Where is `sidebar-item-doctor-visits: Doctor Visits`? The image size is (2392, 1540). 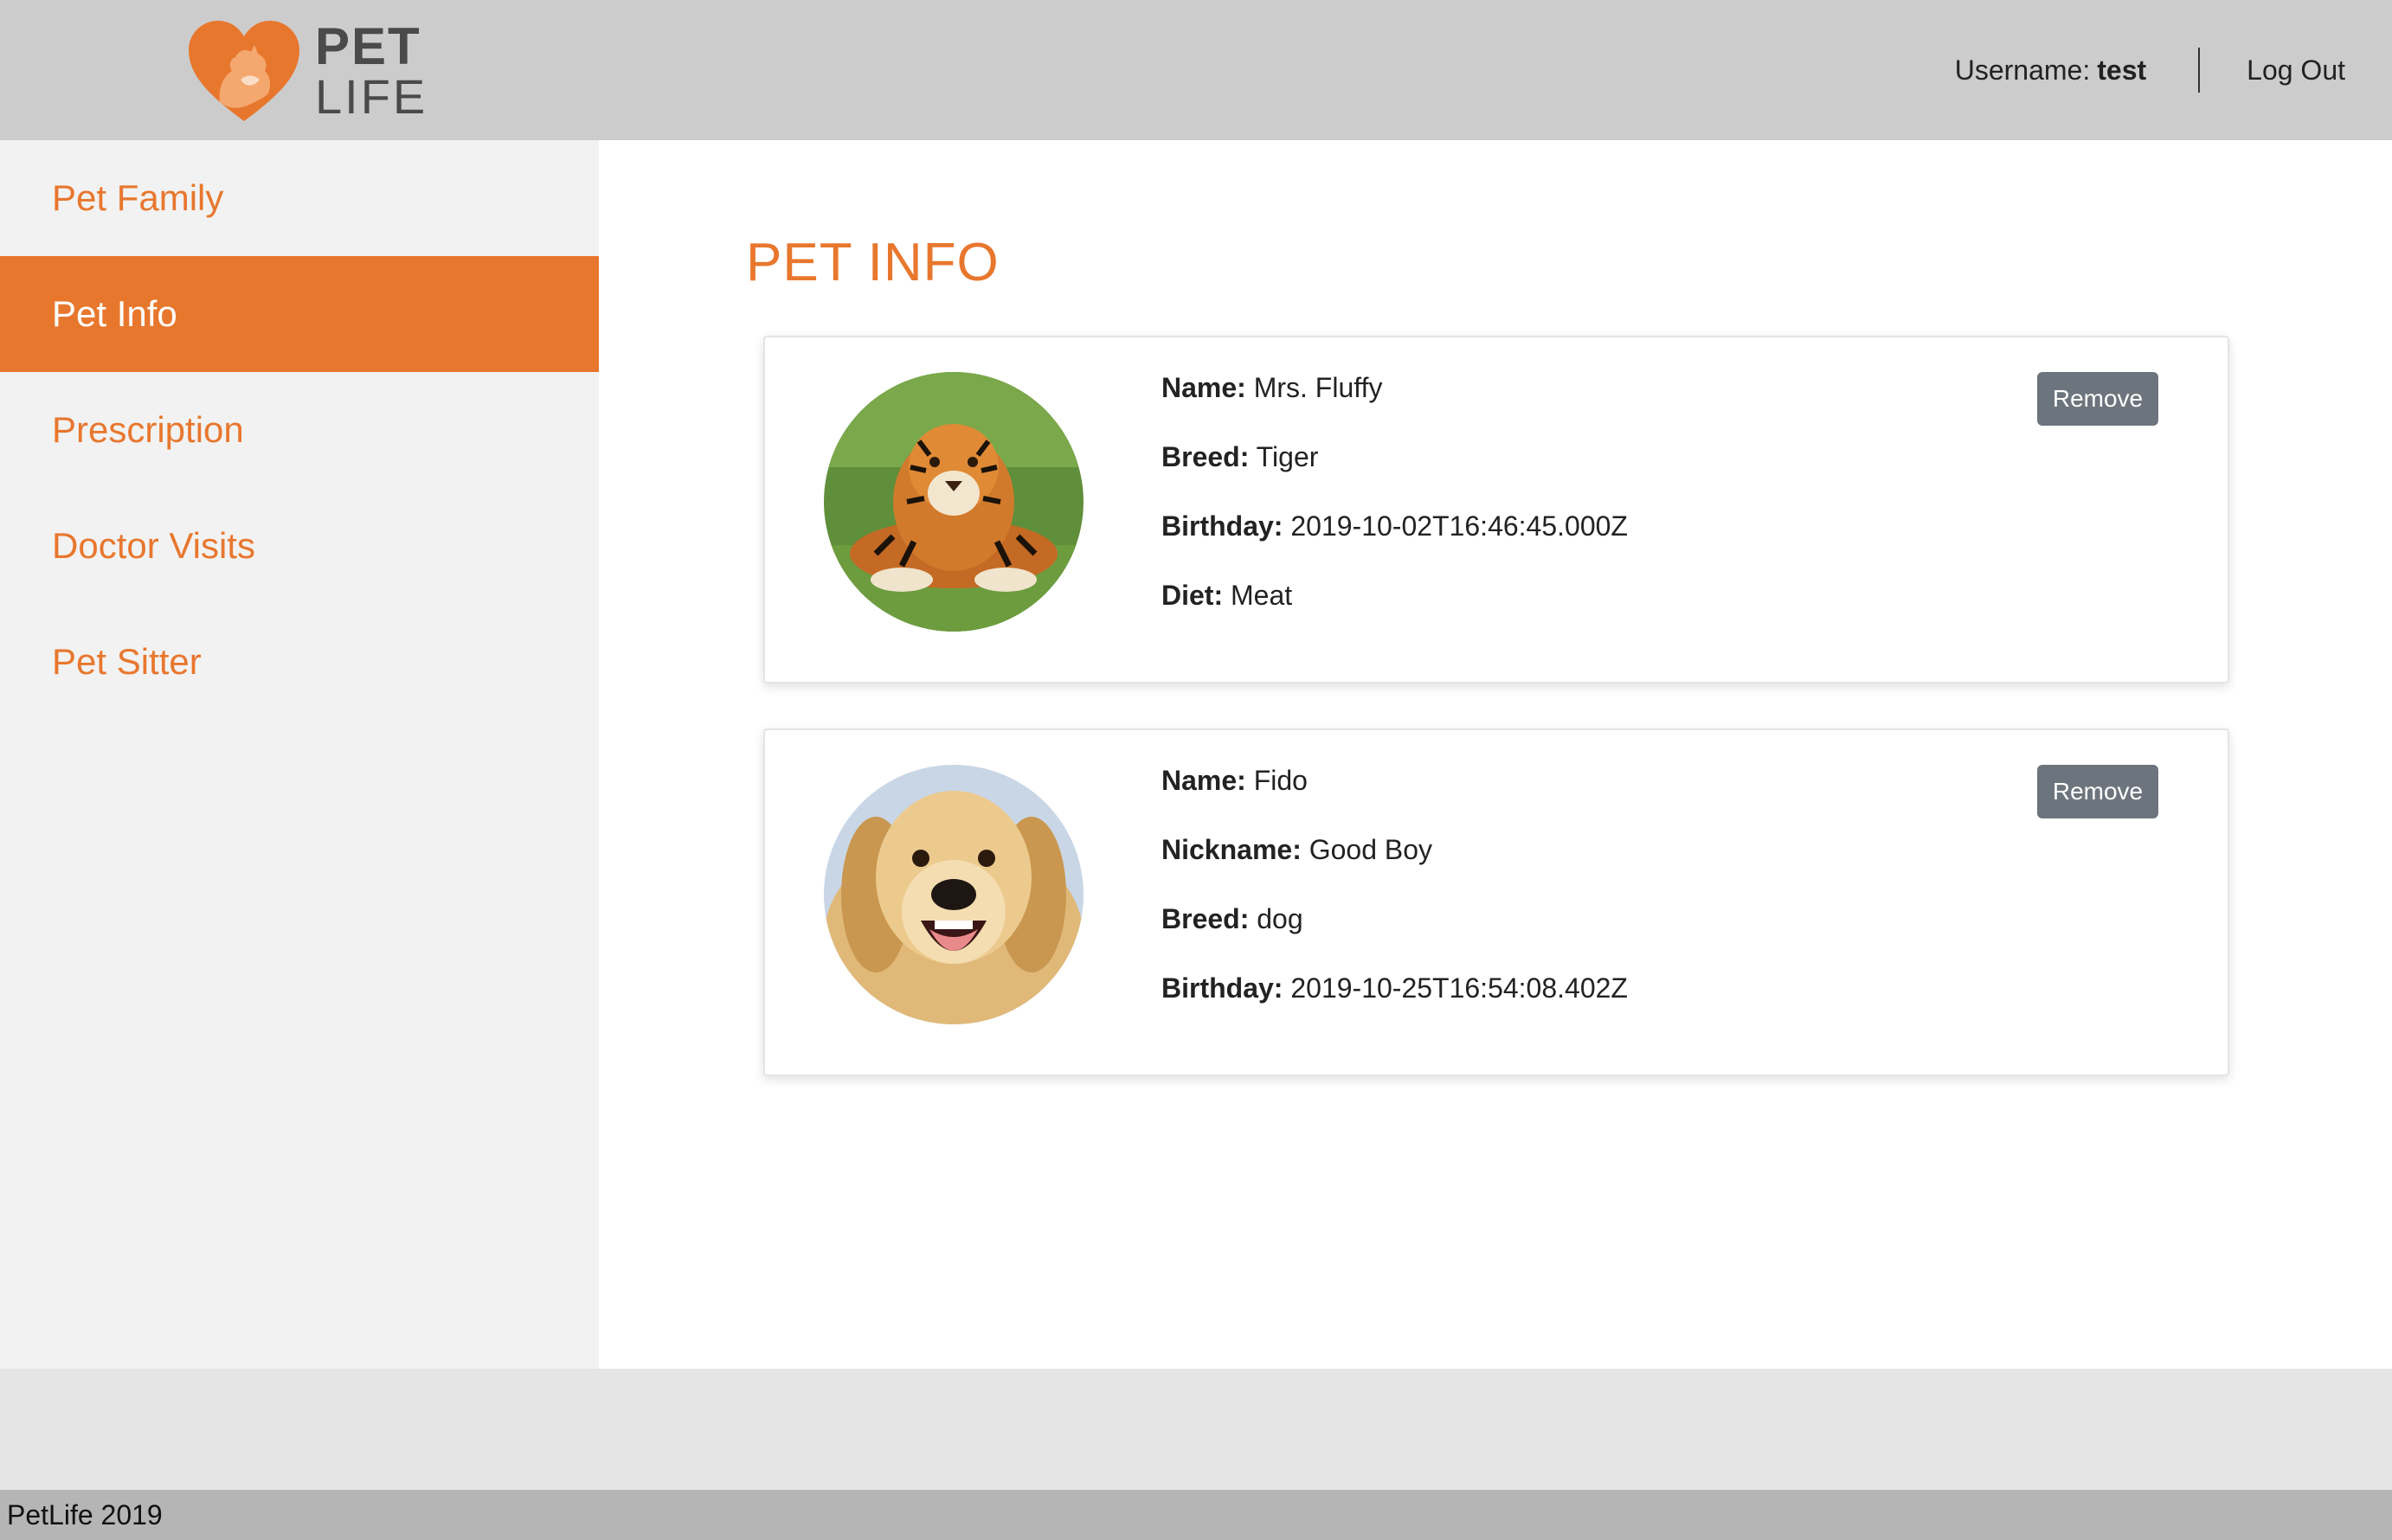
sidebar-item-doctor-visits: Doctor Visits is located at coordinates (299, 546).